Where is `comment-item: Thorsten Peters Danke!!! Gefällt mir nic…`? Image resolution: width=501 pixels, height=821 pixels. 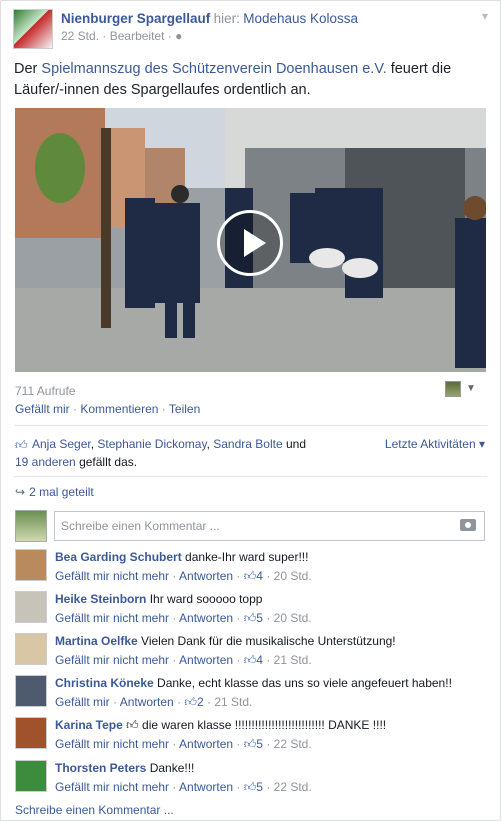 comment-item: Thorsten Peters Danke!!! Gefällt mir nic… is located at coordinates (250, 777).